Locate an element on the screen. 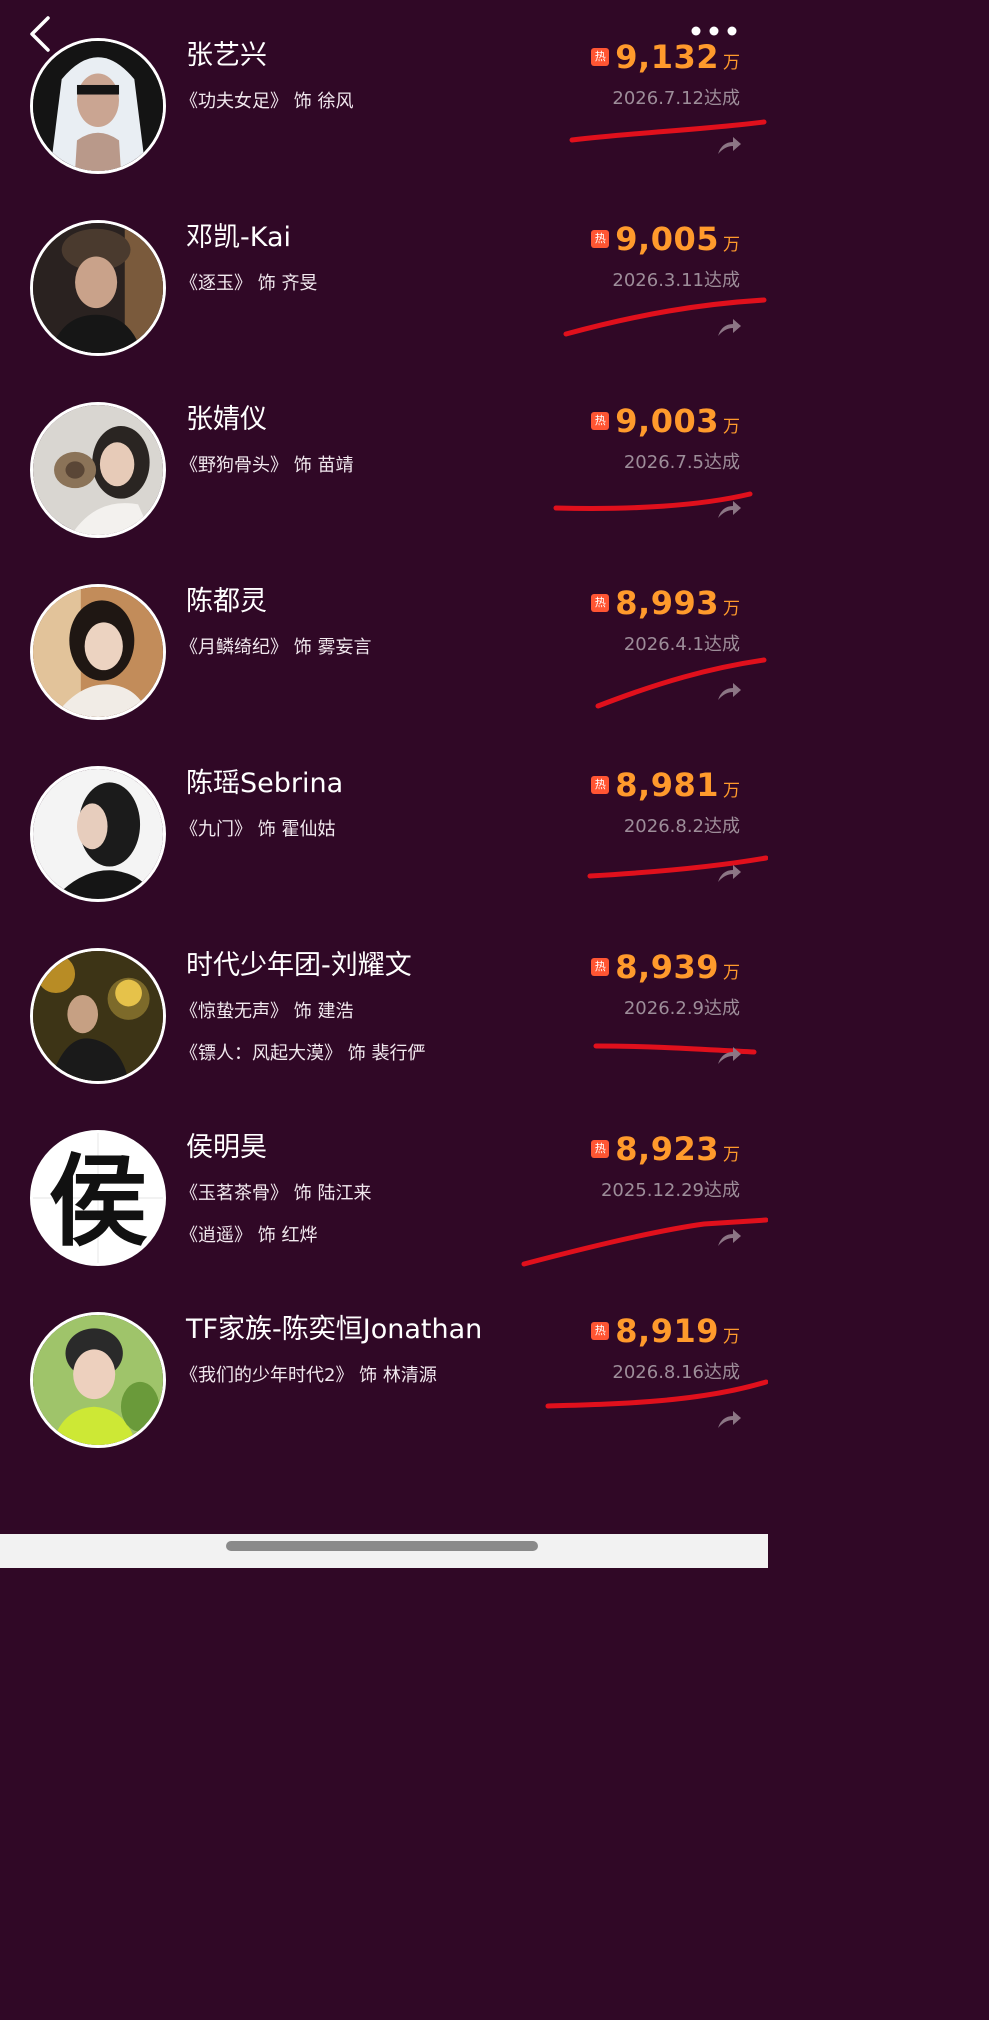  role-line: 《惊蛰无声》 饰 建浩 is located at coordinates (267, 1011).